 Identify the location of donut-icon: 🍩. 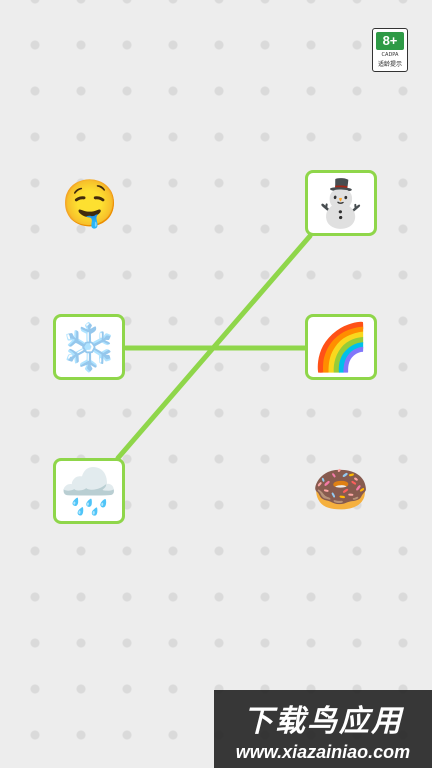
(341, 489).